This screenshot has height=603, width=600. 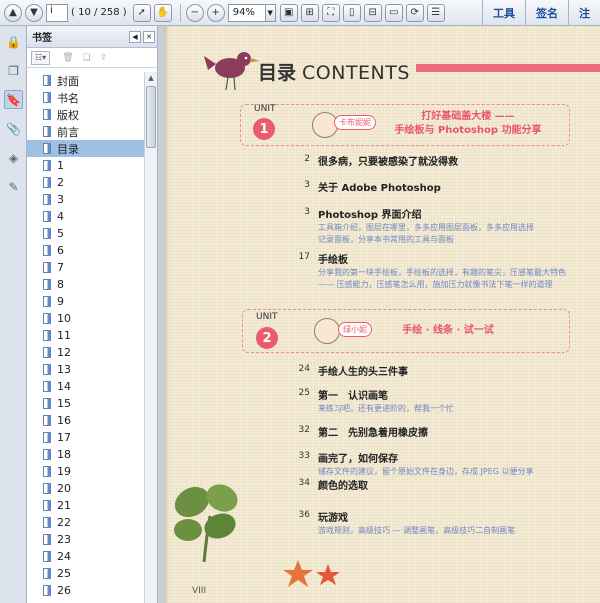 What do you see at coordinates (388, 160) in the screenshot?
I see `toc-entry-title: 很多病，只要被感染了就没得救` at bounding box center [388, 160].